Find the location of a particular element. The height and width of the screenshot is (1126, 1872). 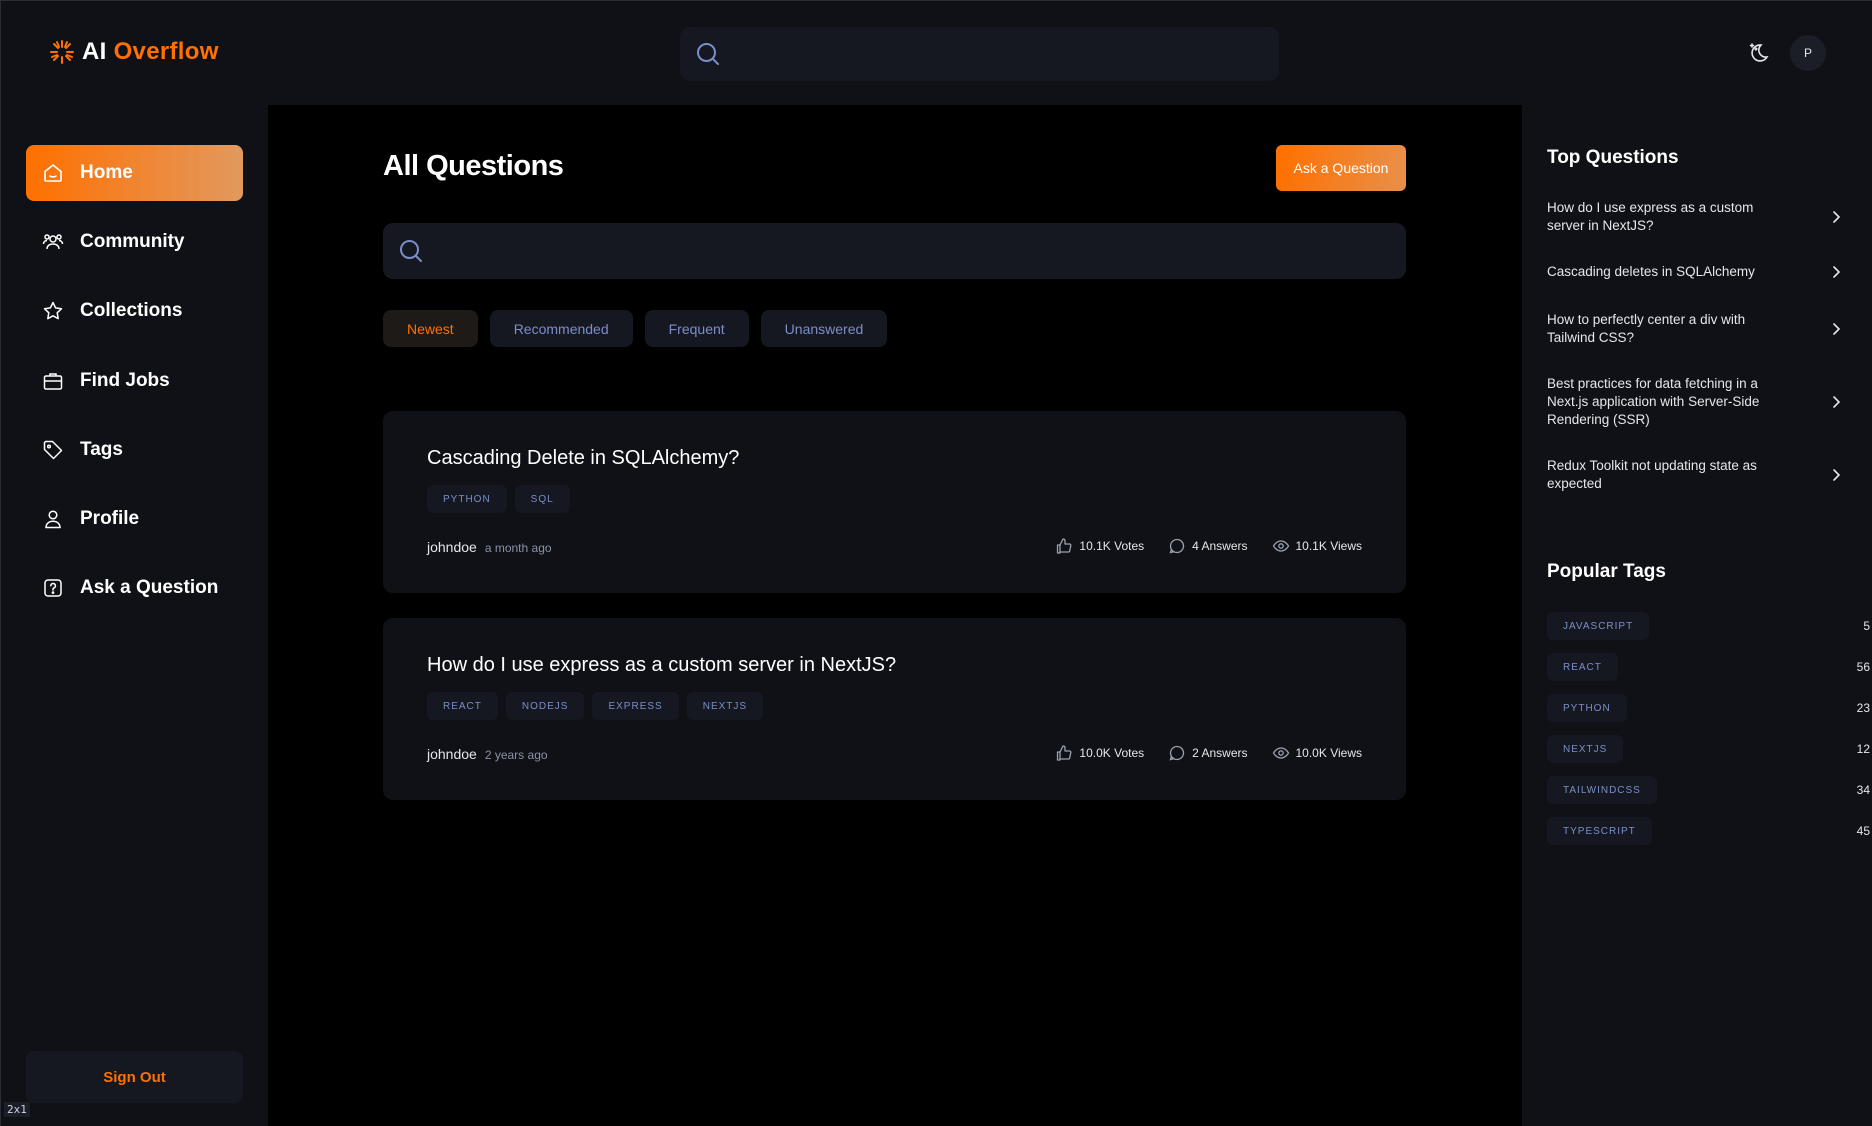

filter-unanswered: Unanswered is located at coordinates (824, 328).